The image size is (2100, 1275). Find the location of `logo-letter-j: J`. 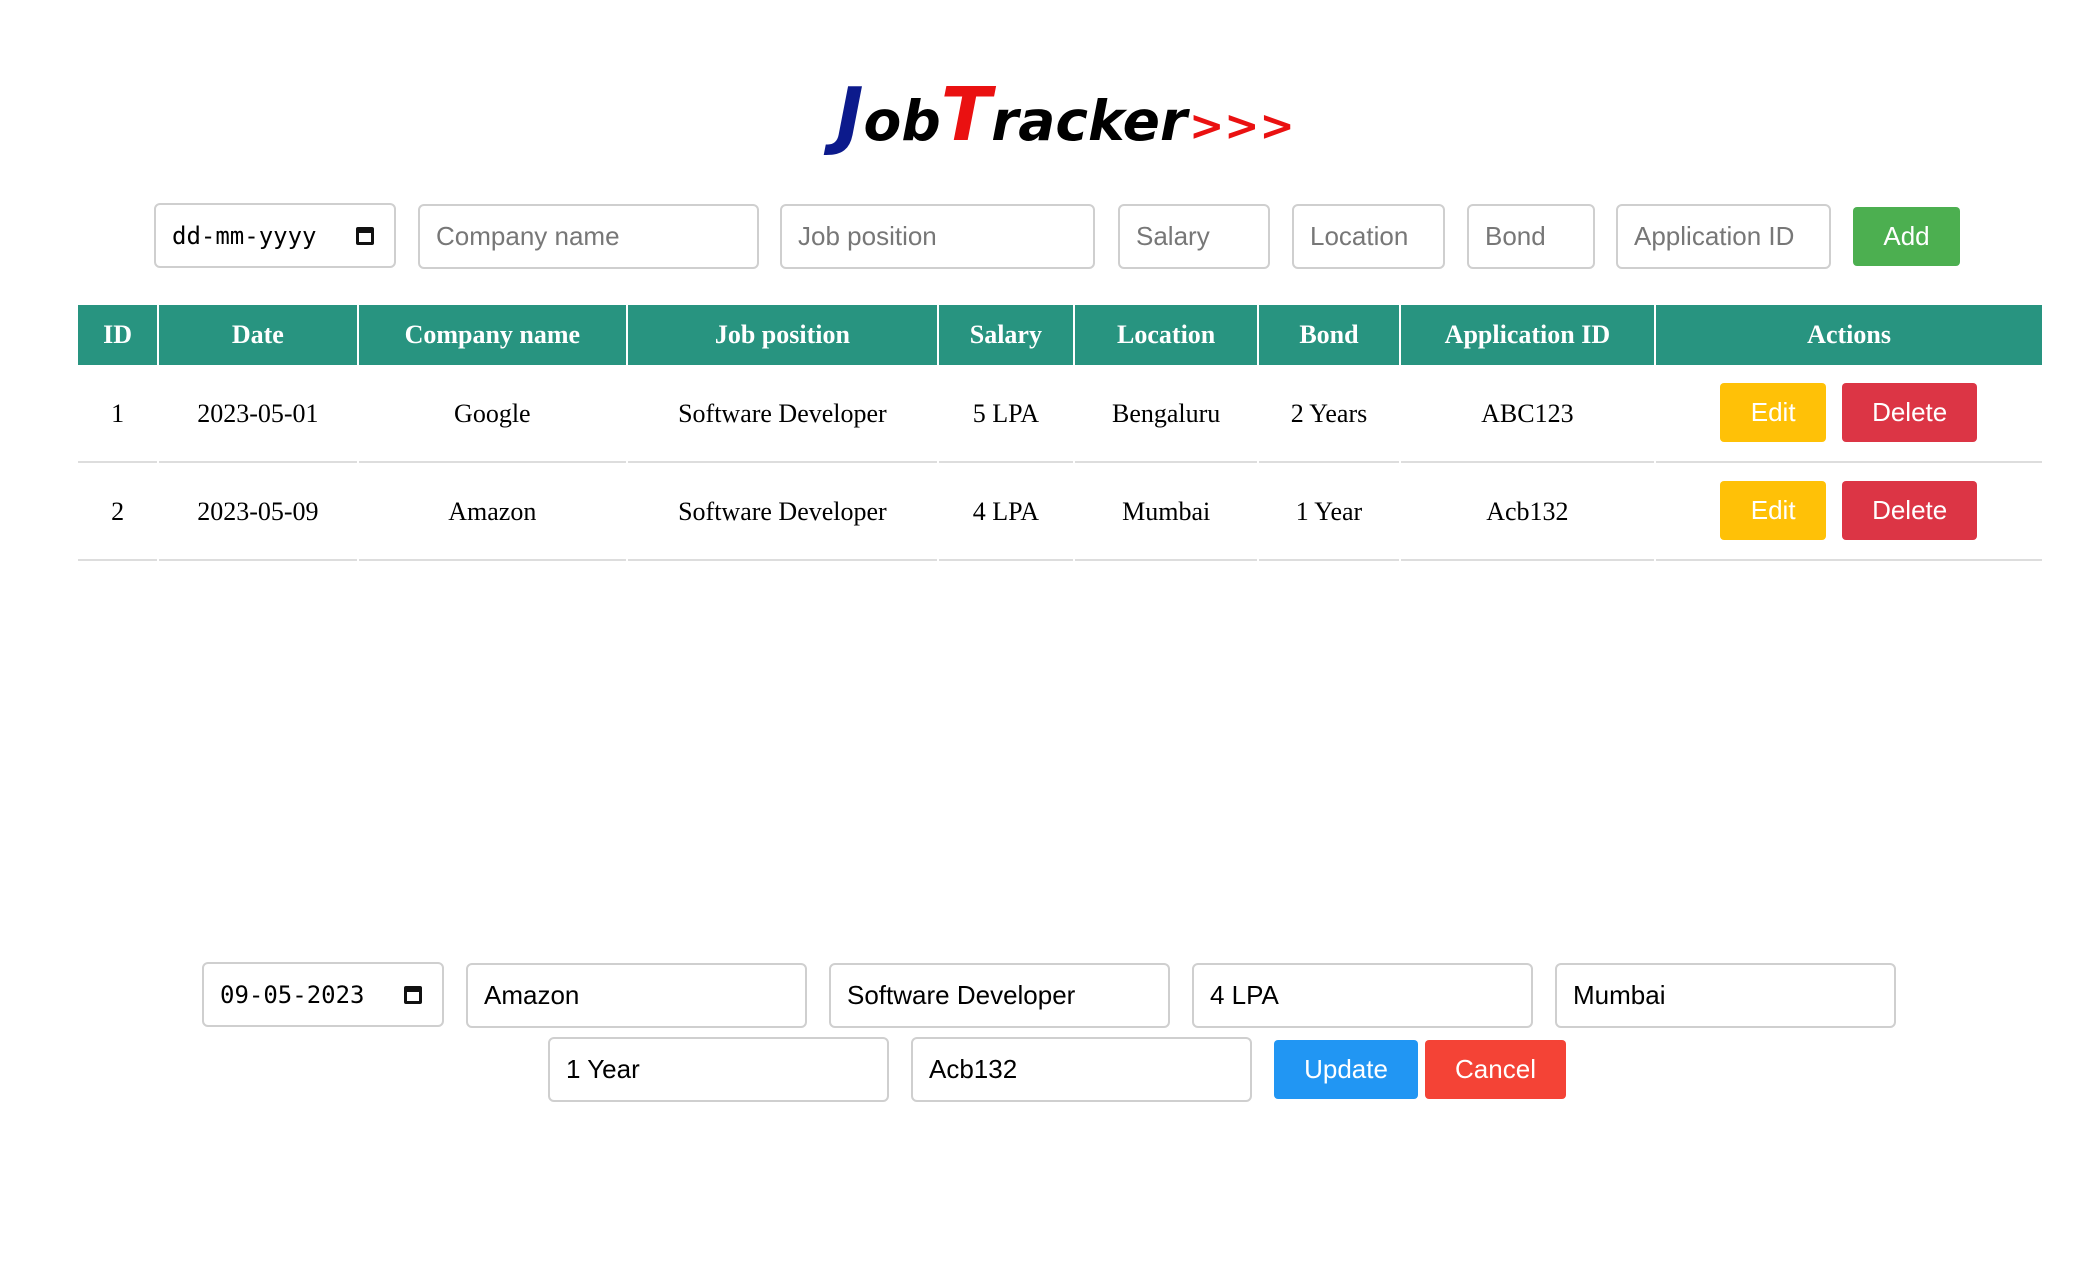

logo-letter-j: J is located at coordinates (850, 115).